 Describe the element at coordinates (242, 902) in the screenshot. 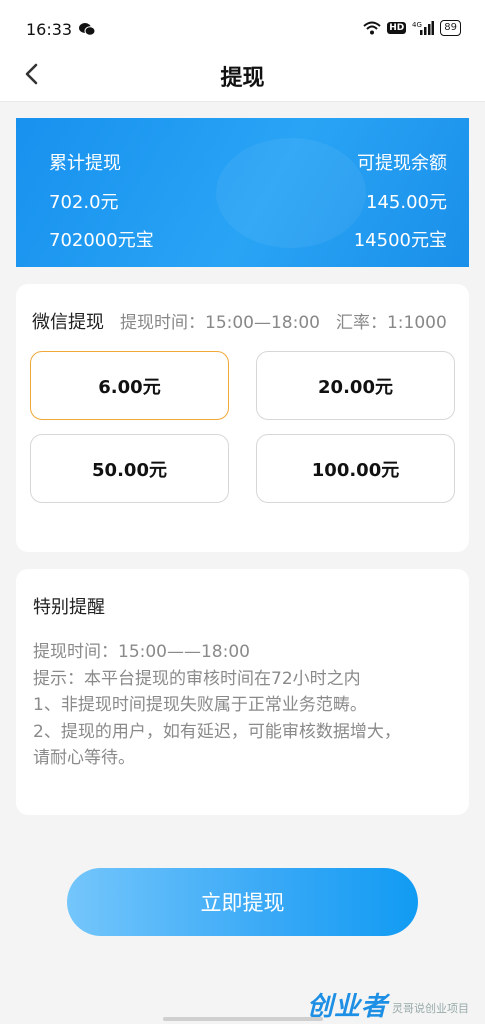

I see `withdraw-now-button: 立即提现` at that location.